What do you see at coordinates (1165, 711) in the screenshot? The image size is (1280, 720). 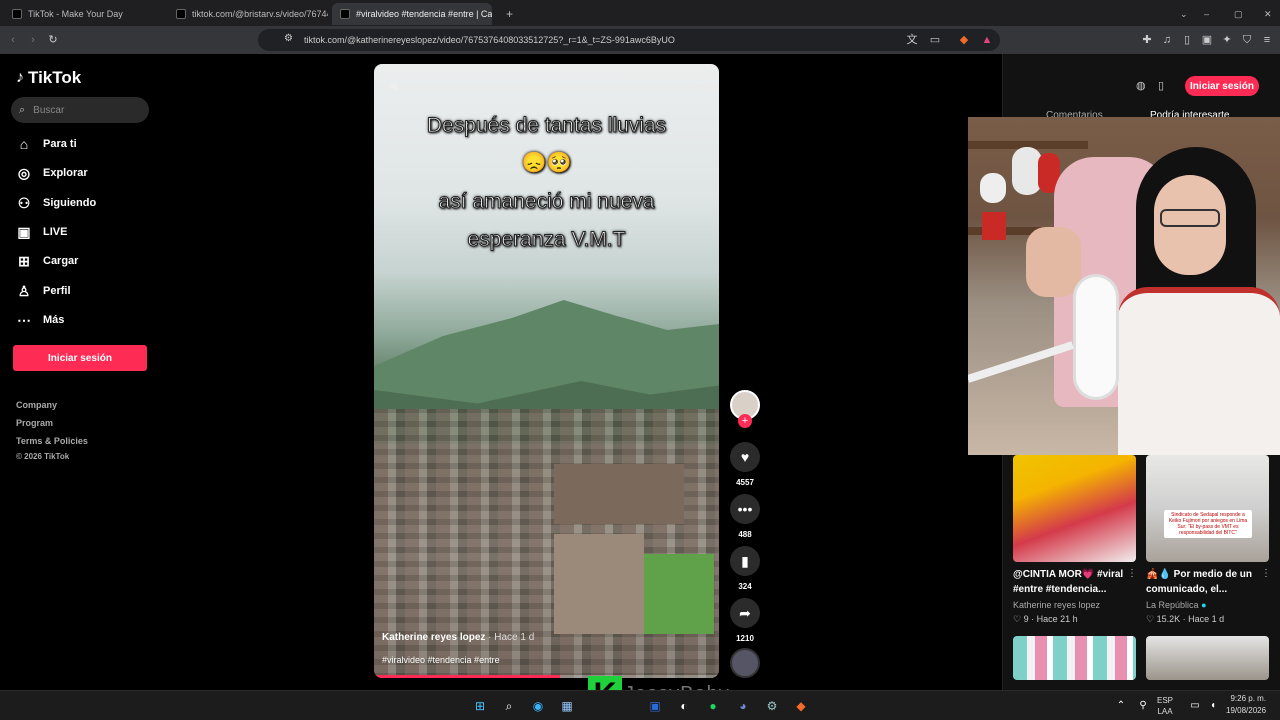 I see `keyboard-layout: LAA` at bounding box center [1165, 711].